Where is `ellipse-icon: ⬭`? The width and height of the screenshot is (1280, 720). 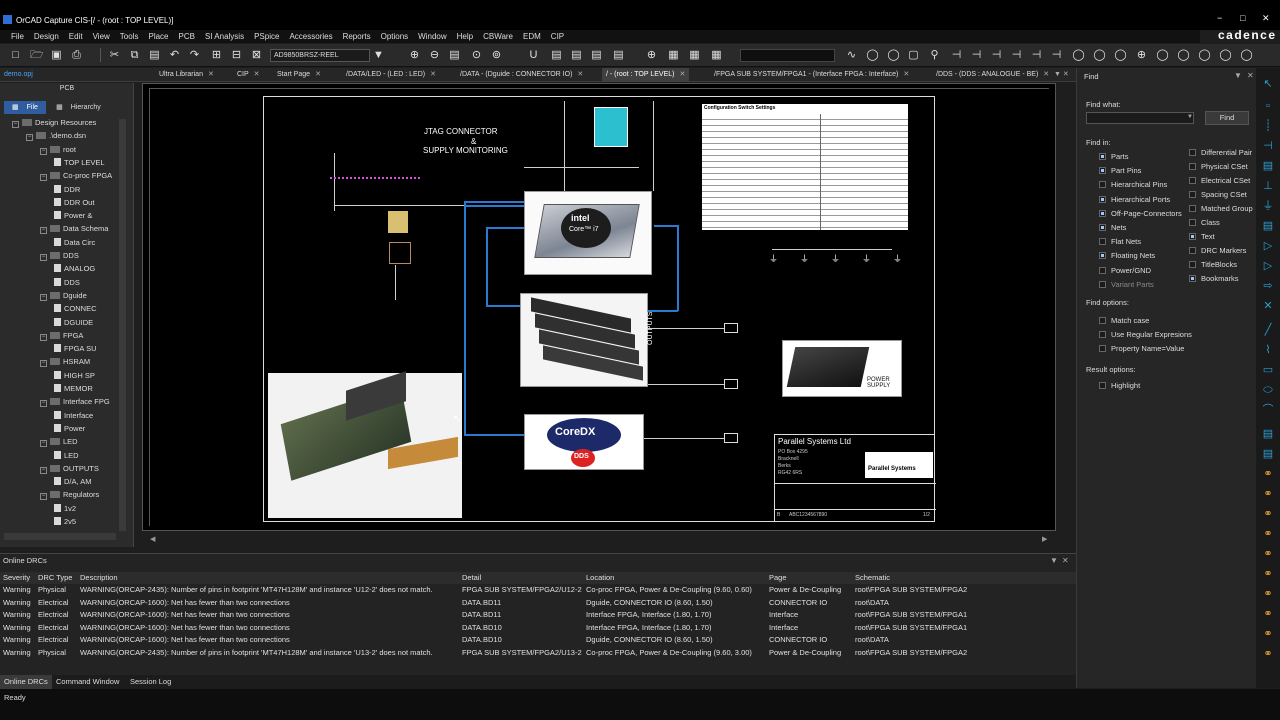
ellipse-icon: ⬭ is located at coordinates (1268, 390).